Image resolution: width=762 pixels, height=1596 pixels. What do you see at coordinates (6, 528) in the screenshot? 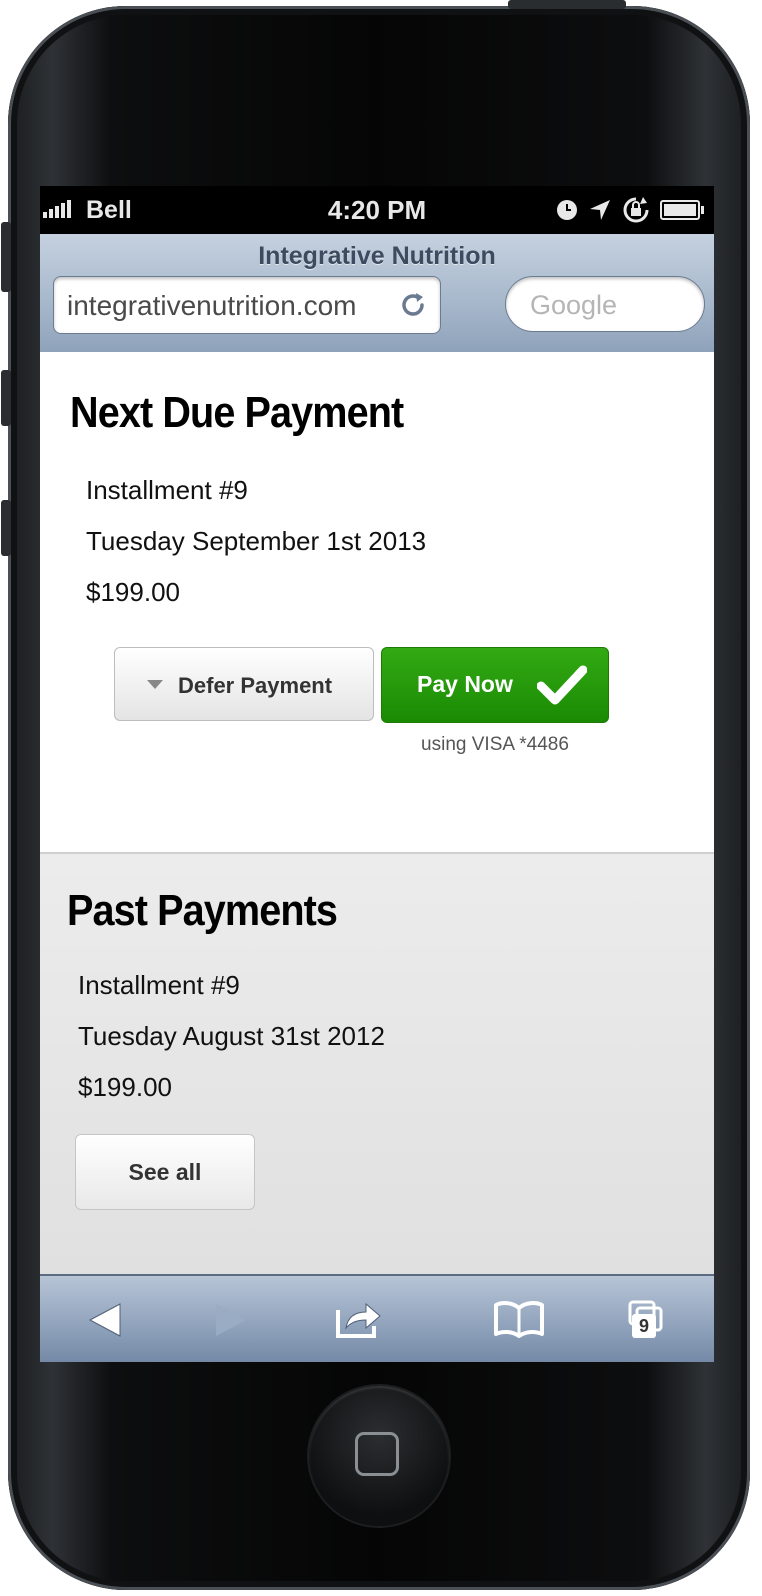
I see `volume-down-button` at bounding box center [6, 528].